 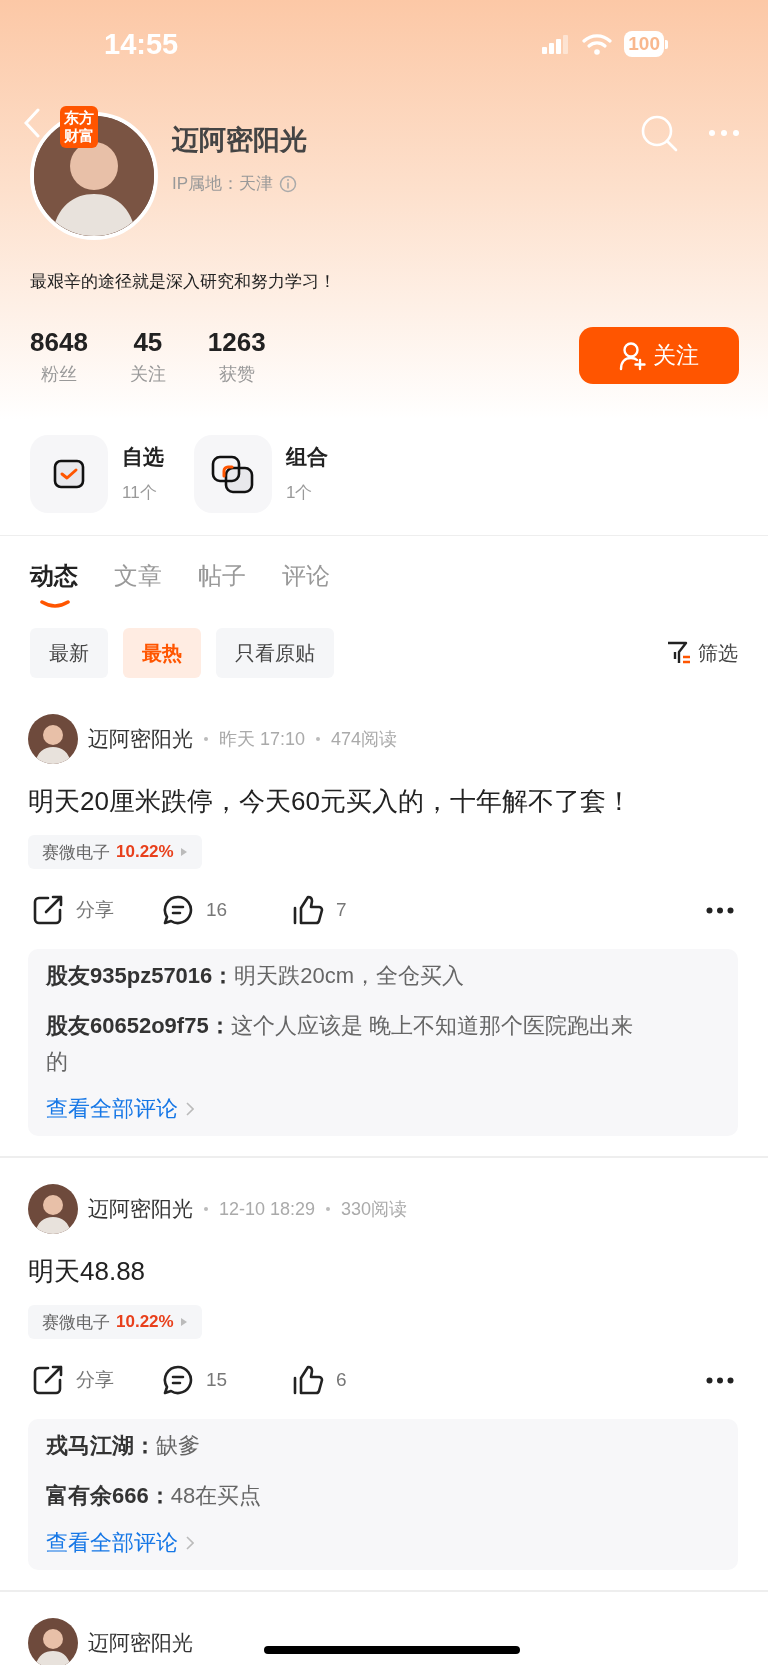 What do you see at coordinates (143, 457) in the screenshot?
I see `shortcut-title: 自选` at bounding box center [143, 457].